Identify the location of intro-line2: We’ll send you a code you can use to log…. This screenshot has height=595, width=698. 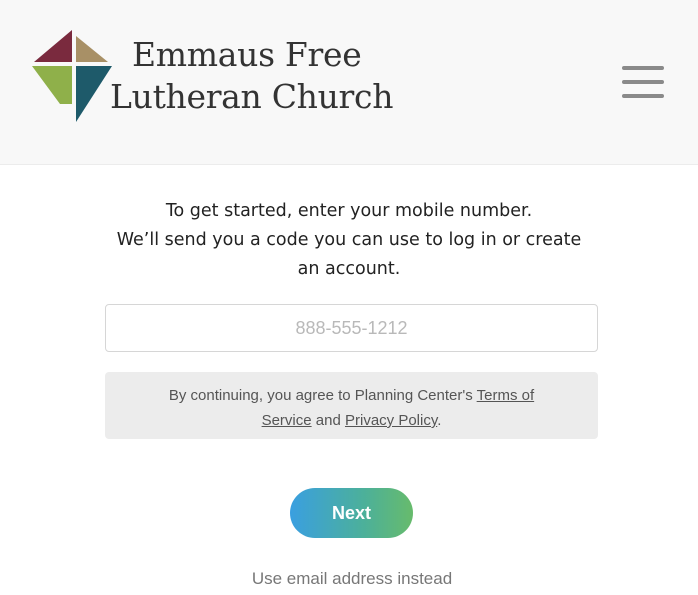
(349, 240).